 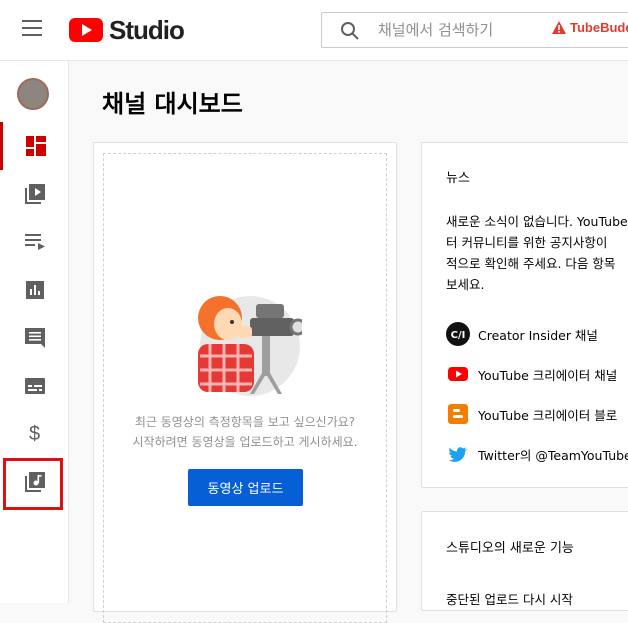 I want to click on logo-text: Studio, so click(x=147, y=29).